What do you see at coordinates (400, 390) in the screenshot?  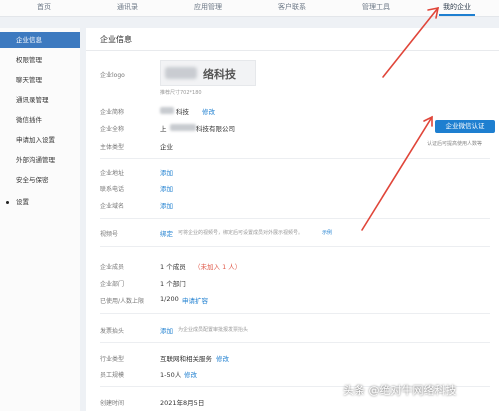 I see `watermark-text: 头条 @绝对牛网络科技` at bounding box center [400, 390].